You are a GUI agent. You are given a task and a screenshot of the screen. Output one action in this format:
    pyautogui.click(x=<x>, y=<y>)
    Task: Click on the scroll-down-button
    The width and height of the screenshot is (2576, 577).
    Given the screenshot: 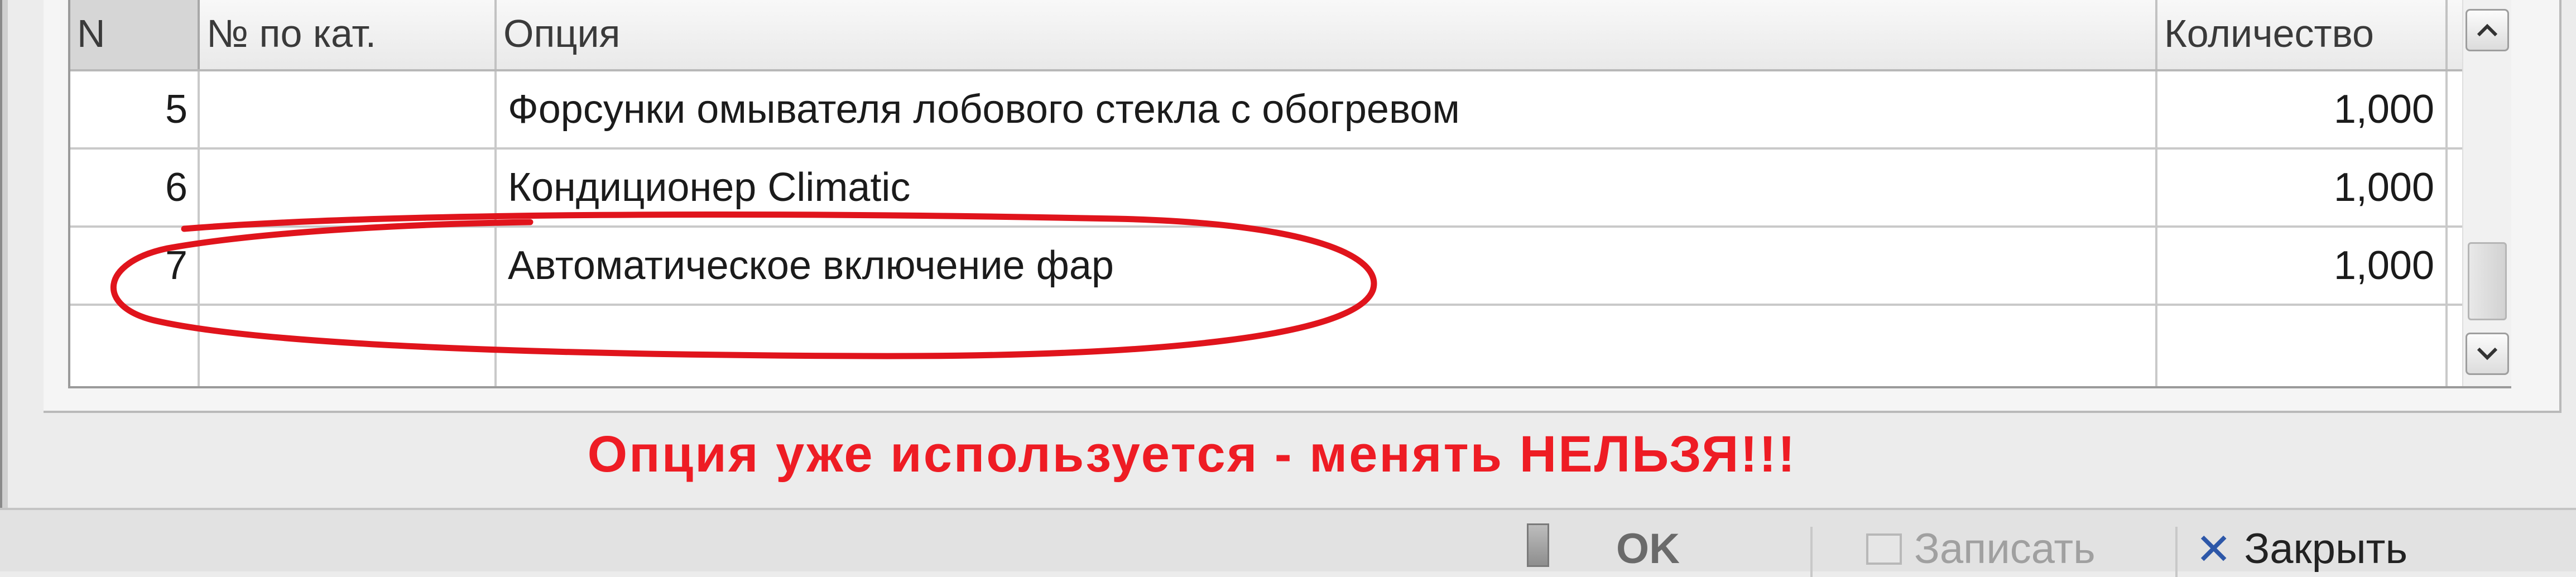 What is the action you would take?
    pyautogui.click(x=2487, y=354)
    